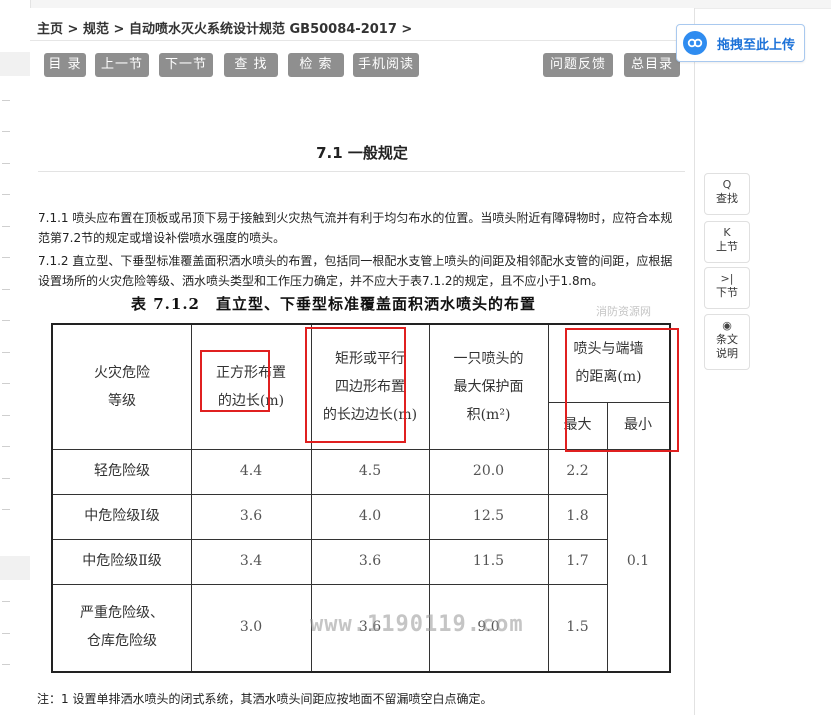  I want to click on table-caption: 表 7.1.2 直立型、下垂型标准覆盖面积洒水喷头的布置, so click(333, 304).